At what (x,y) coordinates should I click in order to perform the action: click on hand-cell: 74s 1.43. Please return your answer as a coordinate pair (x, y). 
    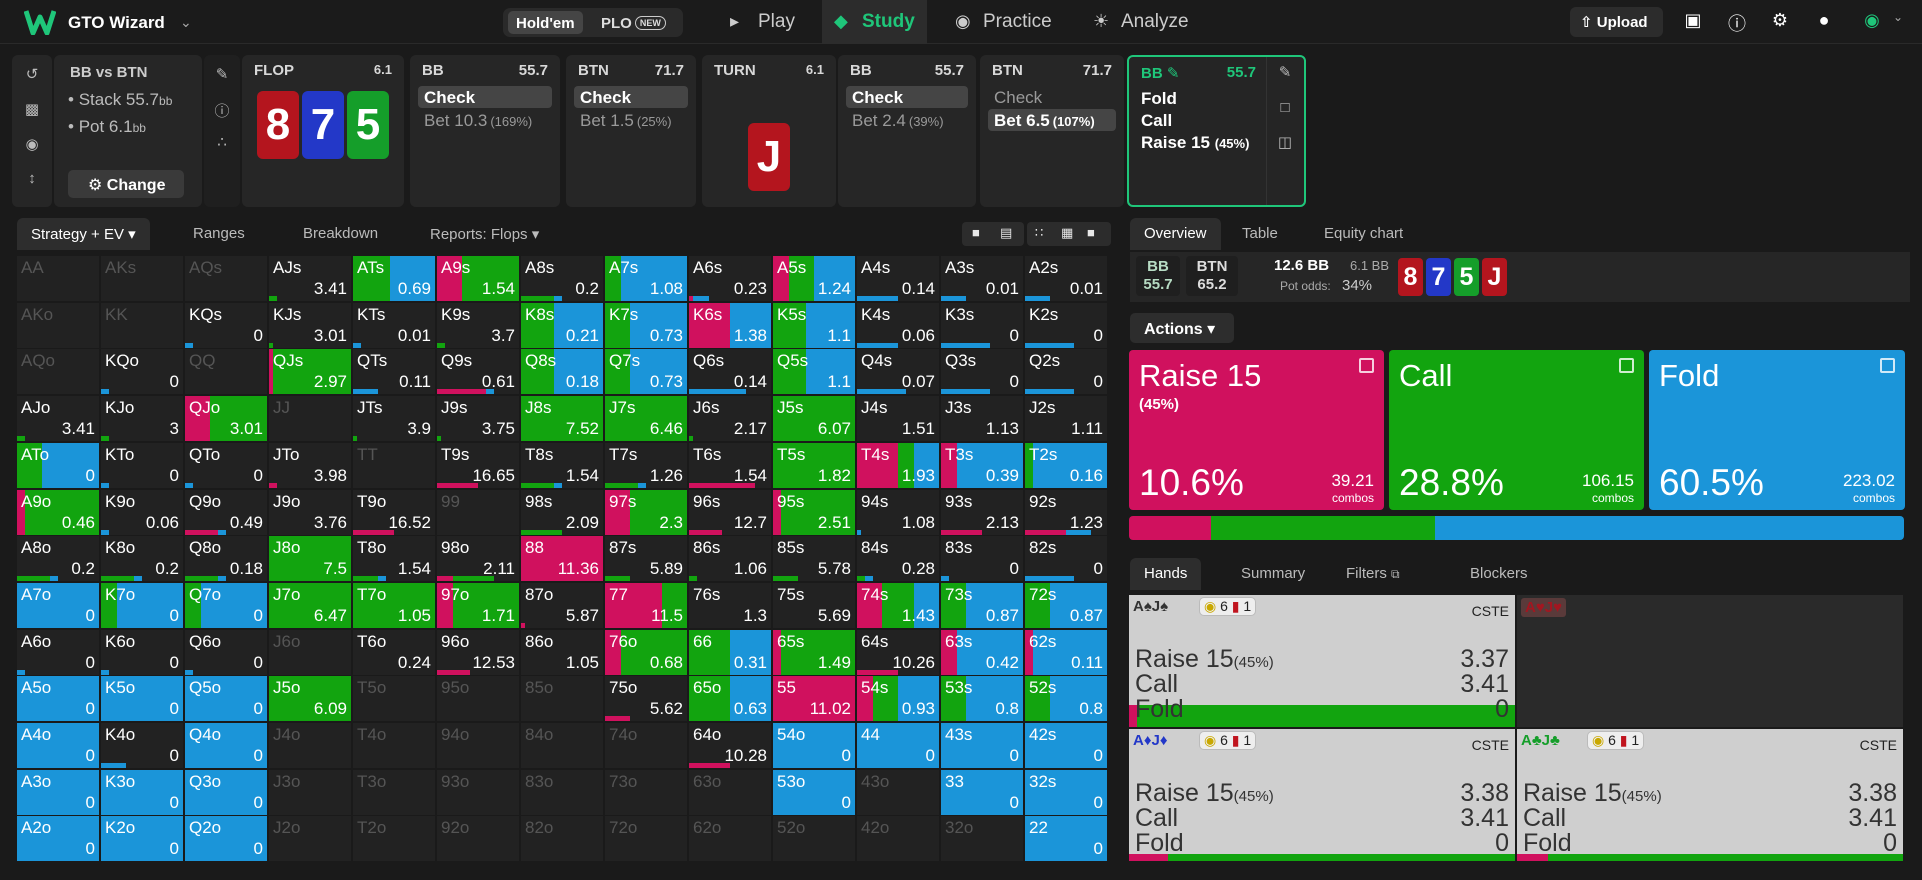
    Looking at the image, I should click on (898, 605).